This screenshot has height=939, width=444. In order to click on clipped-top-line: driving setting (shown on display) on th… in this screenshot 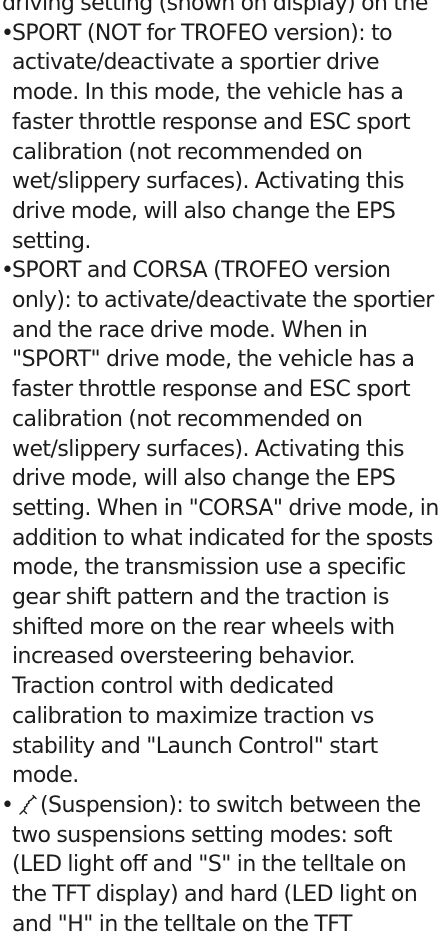, I will do `click(215, 8)`.